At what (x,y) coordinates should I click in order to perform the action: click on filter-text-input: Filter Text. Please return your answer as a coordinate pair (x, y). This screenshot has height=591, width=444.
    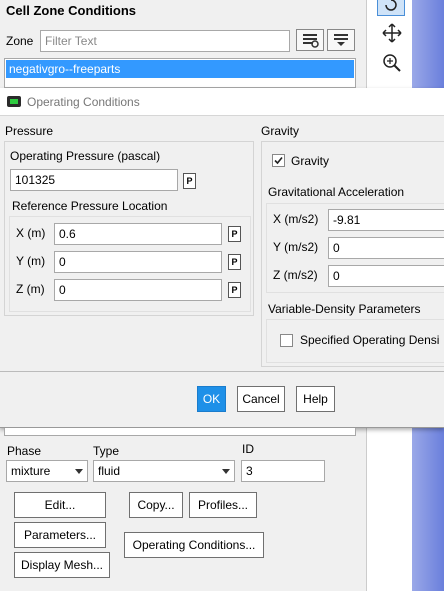
    Looking at the image, I should click on (165, 41).